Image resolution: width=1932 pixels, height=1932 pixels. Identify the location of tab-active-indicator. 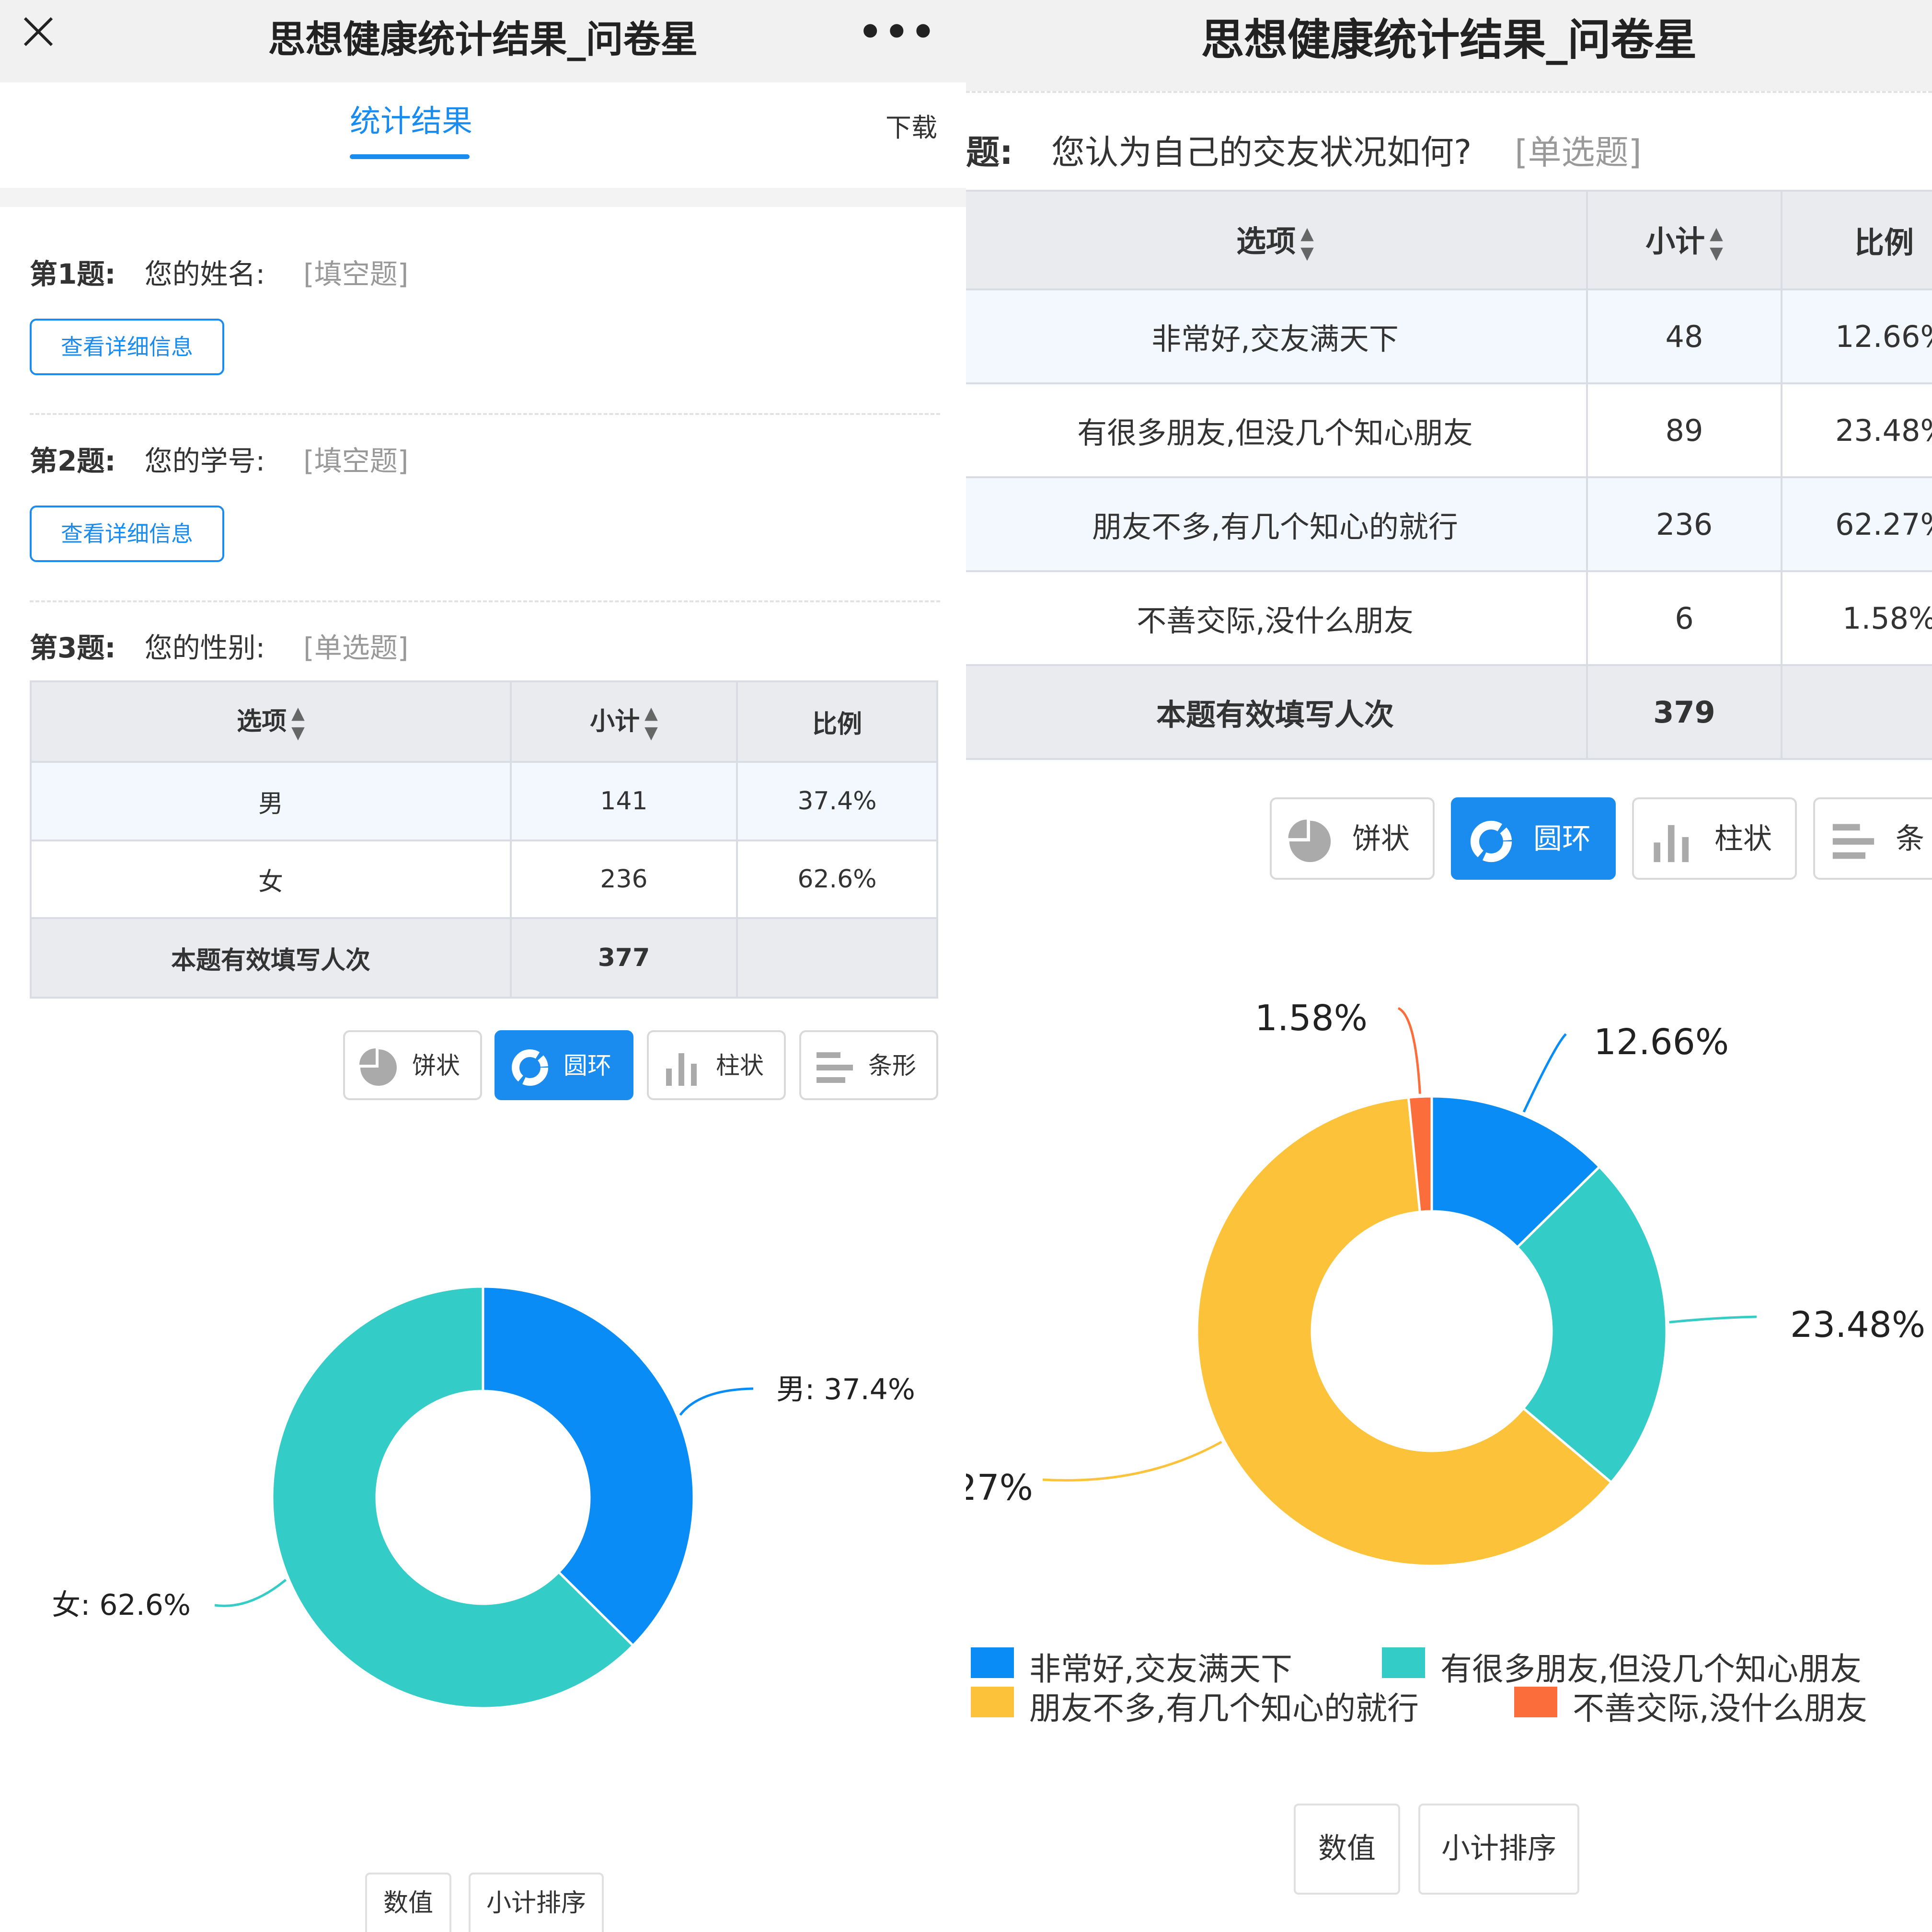
(410, 156).